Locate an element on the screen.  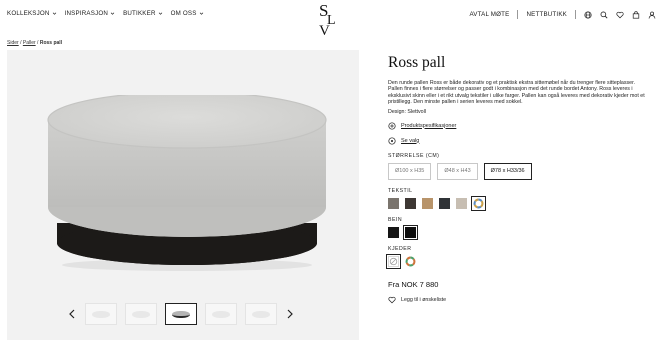
product-title: Ross pall is located at coordinates (417, 62).